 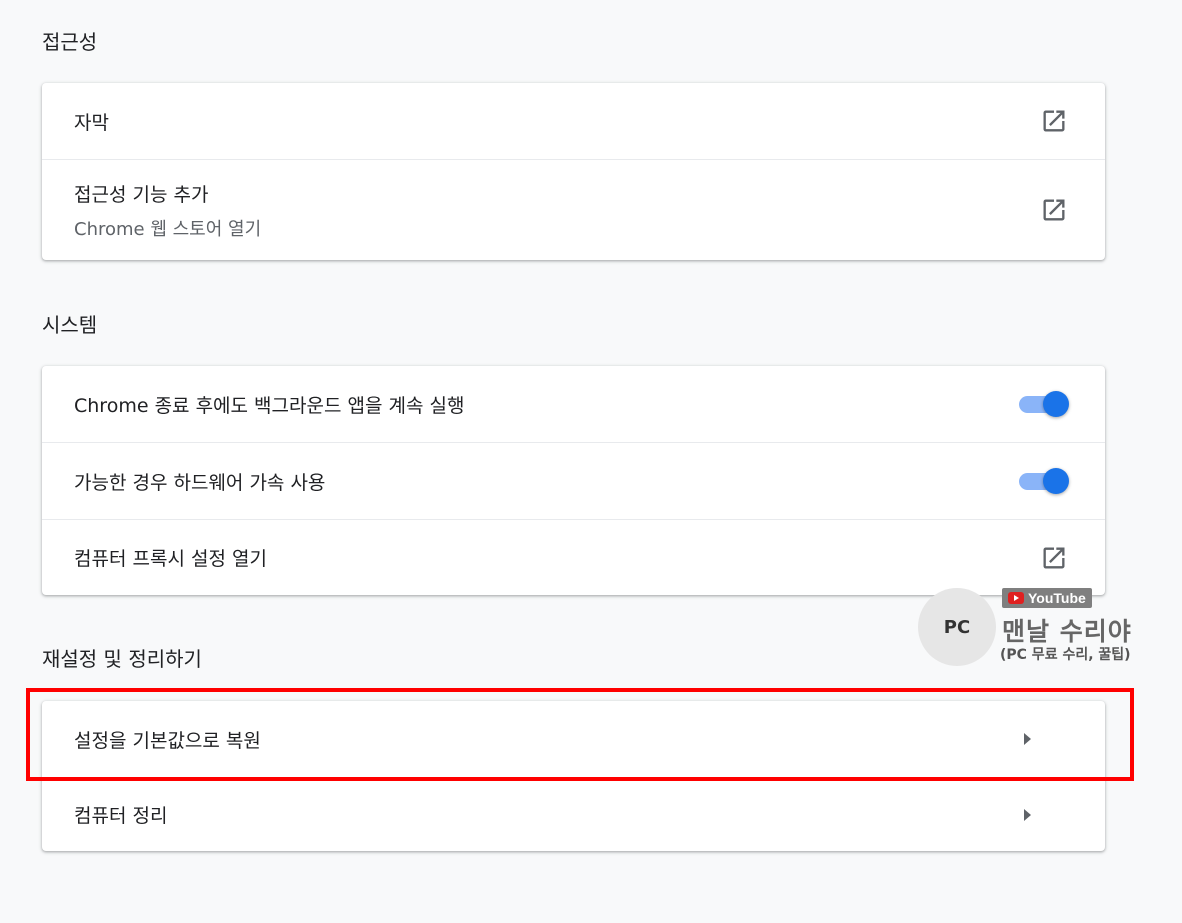 What do you see at coordinates (1065, 655) in the screenshot?
I see `watermark-subtitle: (PC 무료 수리, 꿀팁)` at bounding box center [1065, 655].